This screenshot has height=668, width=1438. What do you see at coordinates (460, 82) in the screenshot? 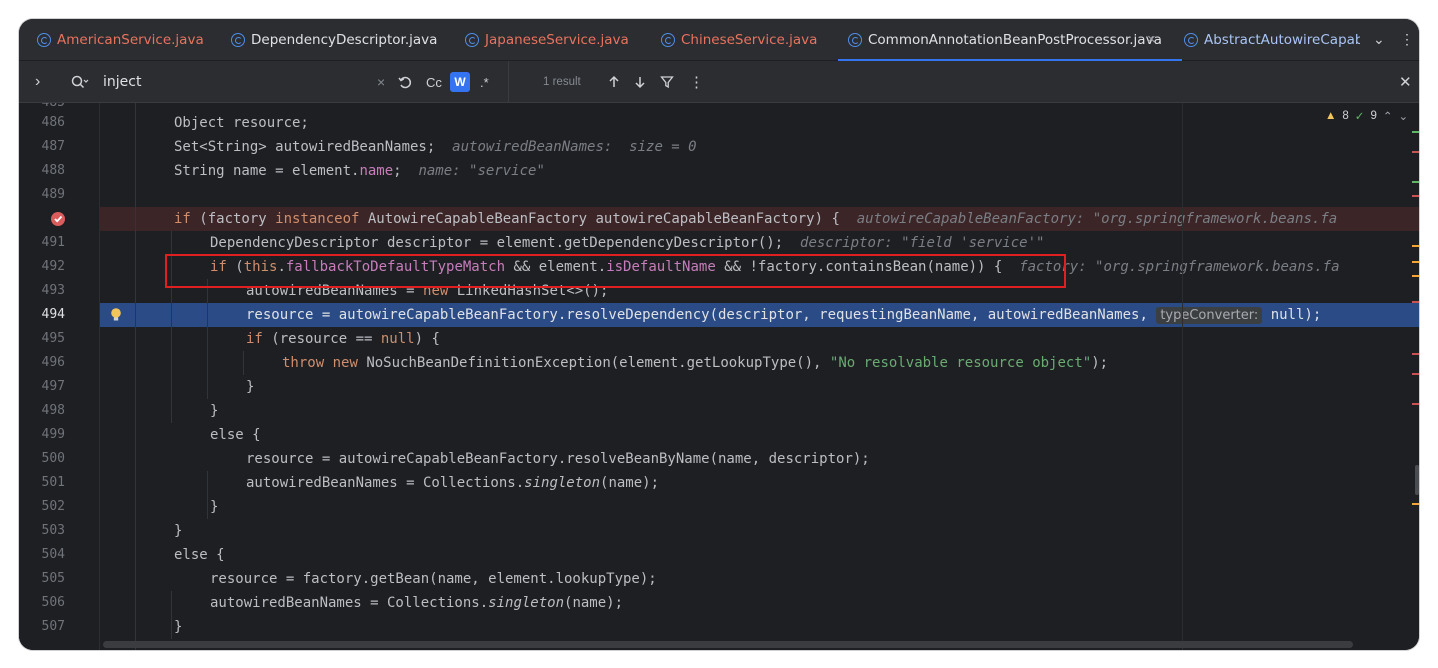
I see `whole-words-button: W` at bounding box center [460, 82].